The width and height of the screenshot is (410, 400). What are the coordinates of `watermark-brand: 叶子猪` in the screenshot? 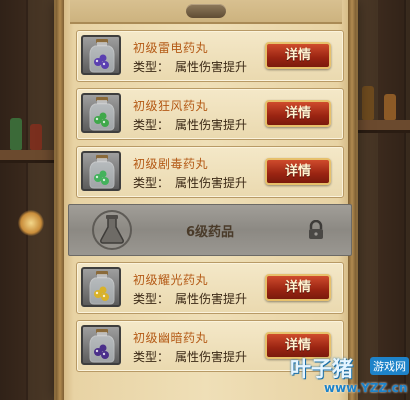 It's located at (321, 369).